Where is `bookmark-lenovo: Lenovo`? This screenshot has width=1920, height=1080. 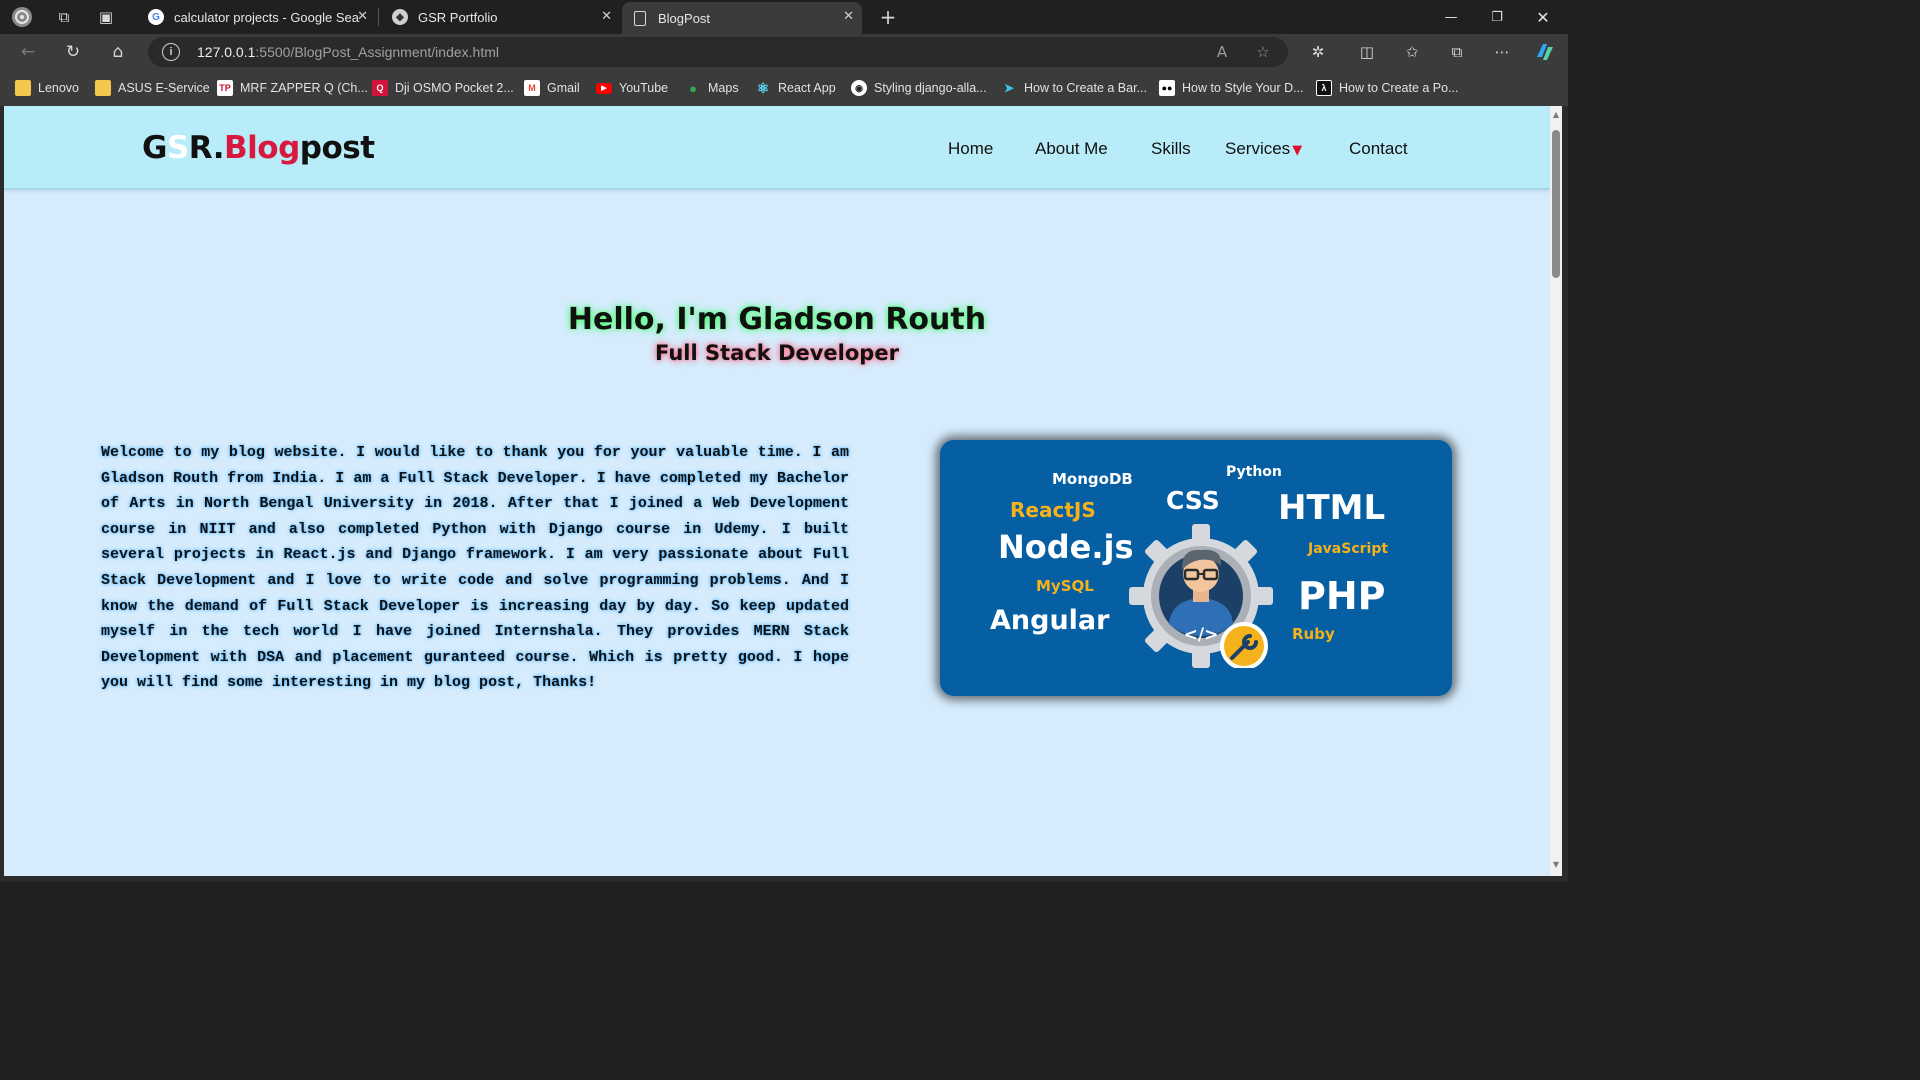
bookmark-lenovo: Lenovo is located at coordinates (47, 88).